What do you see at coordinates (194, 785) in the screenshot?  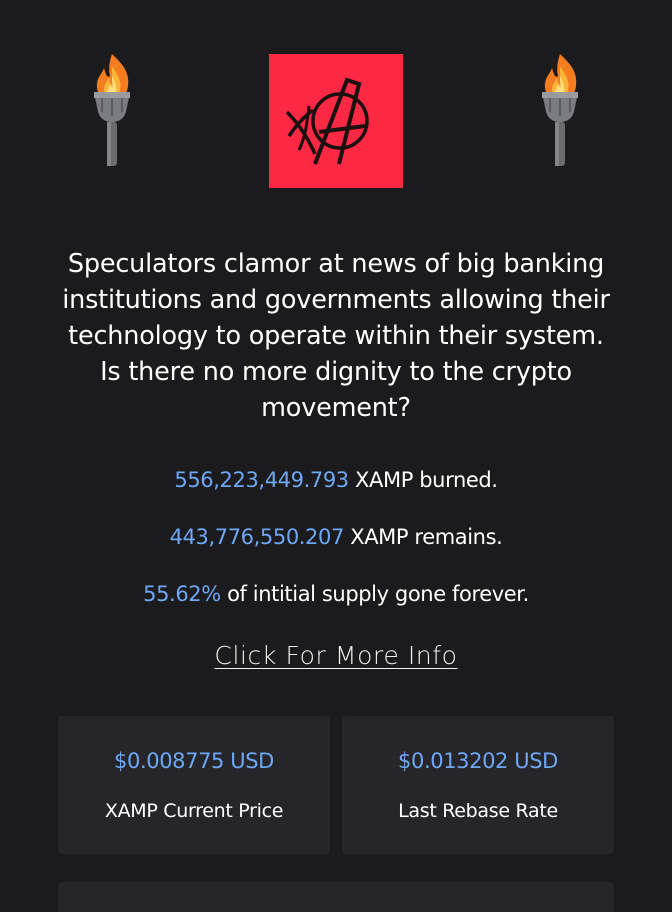 I see `price-card: $0.008775 USD XAMP Current Price` at bounding box center [194, 785].